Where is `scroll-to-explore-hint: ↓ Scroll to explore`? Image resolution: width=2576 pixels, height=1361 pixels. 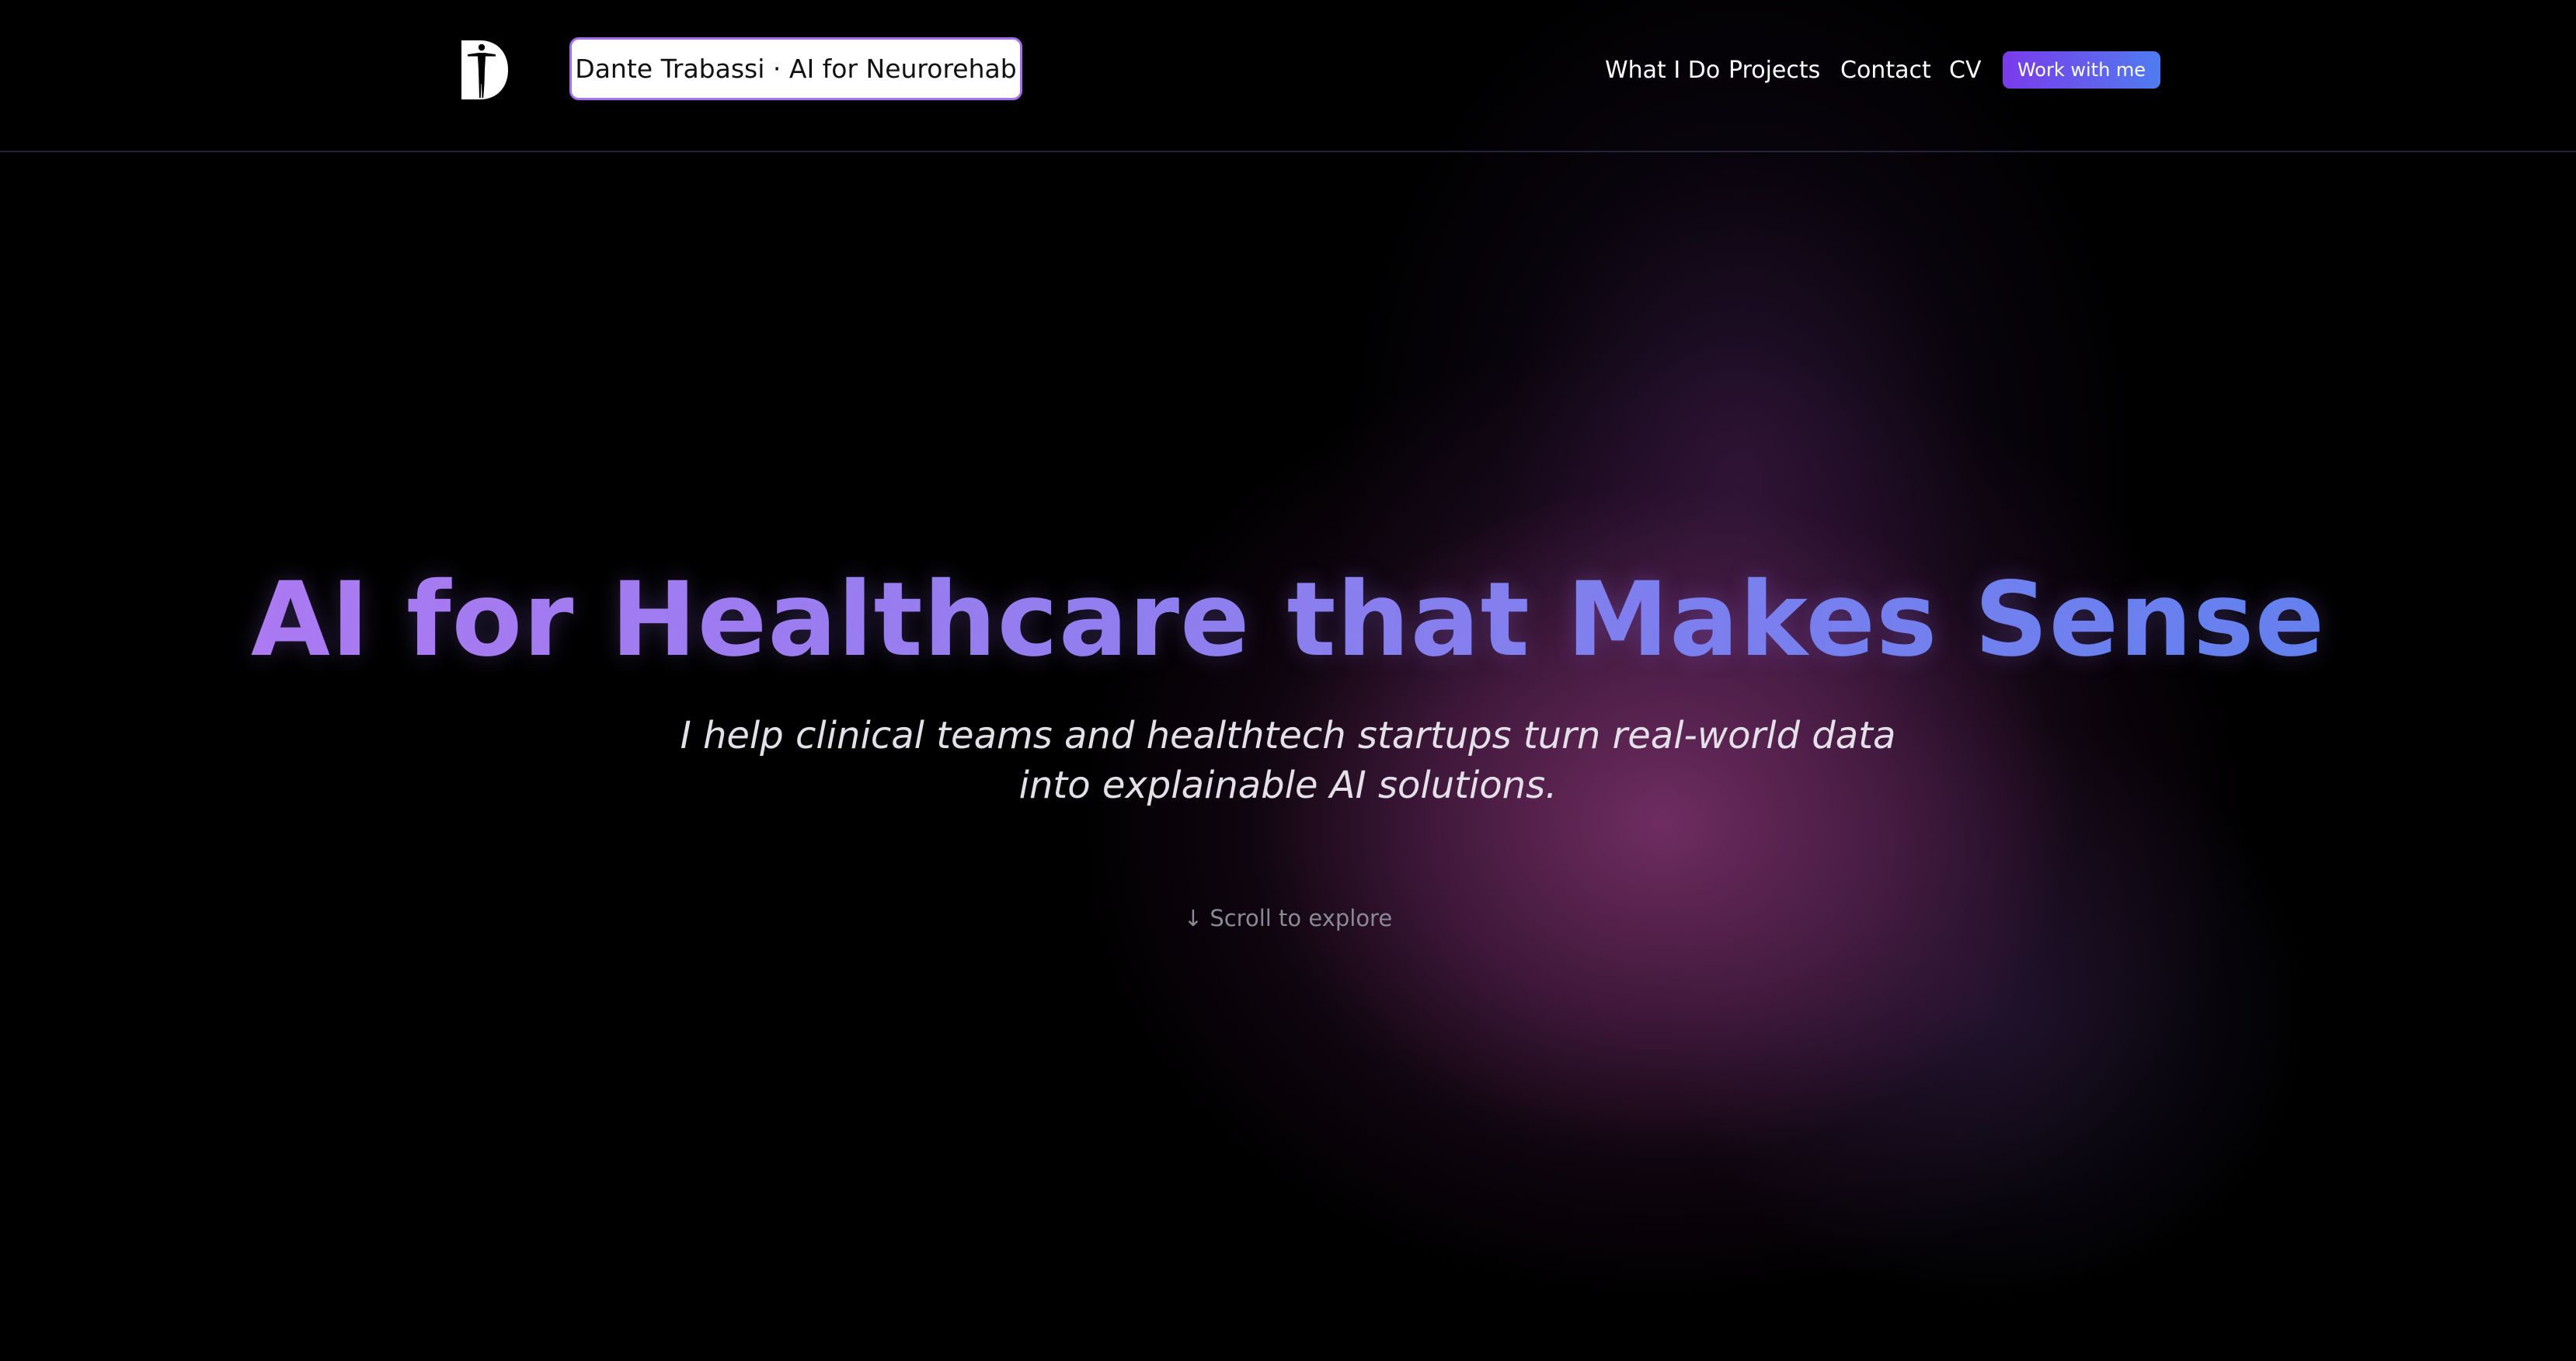
scroll-to-explore-hint: ↓ Scroll to explore is located at coordinates (1288, 918).